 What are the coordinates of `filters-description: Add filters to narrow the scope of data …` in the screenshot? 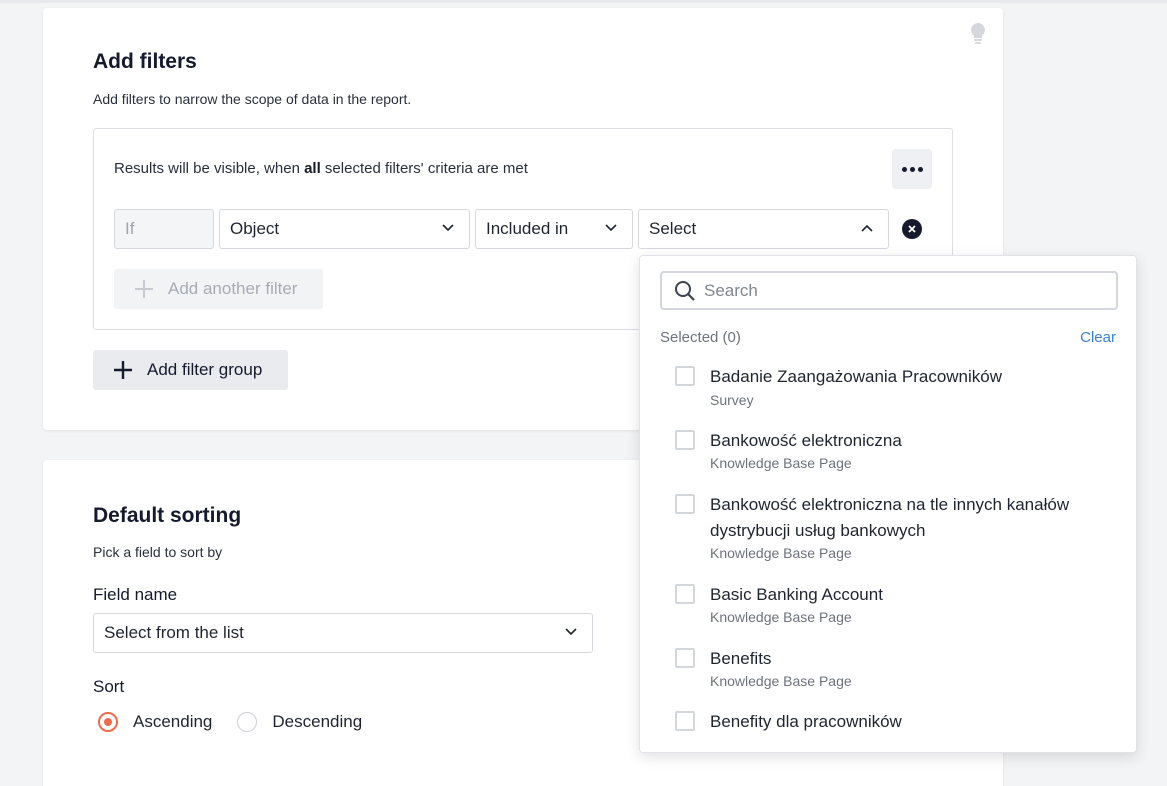 It's located at (252, 99).